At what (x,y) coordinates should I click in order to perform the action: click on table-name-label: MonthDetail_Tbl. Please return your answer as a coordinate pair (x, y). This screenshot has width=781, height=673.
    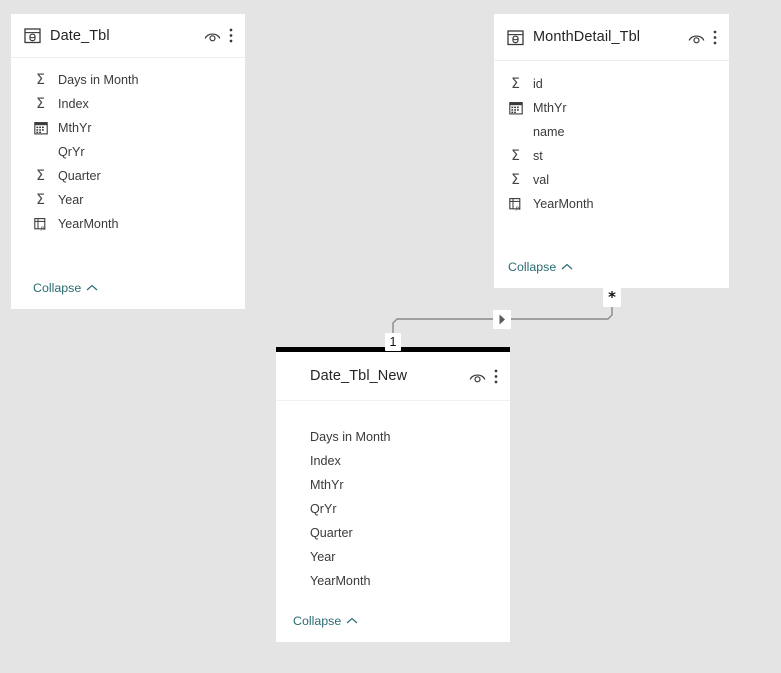
    Looking at the image, I should click on (587, 37).